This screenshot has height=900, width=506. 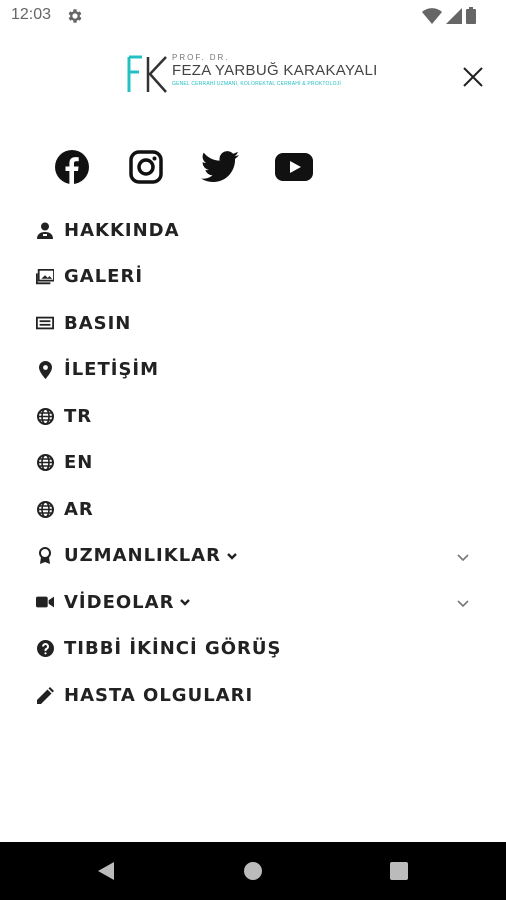 I want to click on status-icons, so click(x=449, y=15).